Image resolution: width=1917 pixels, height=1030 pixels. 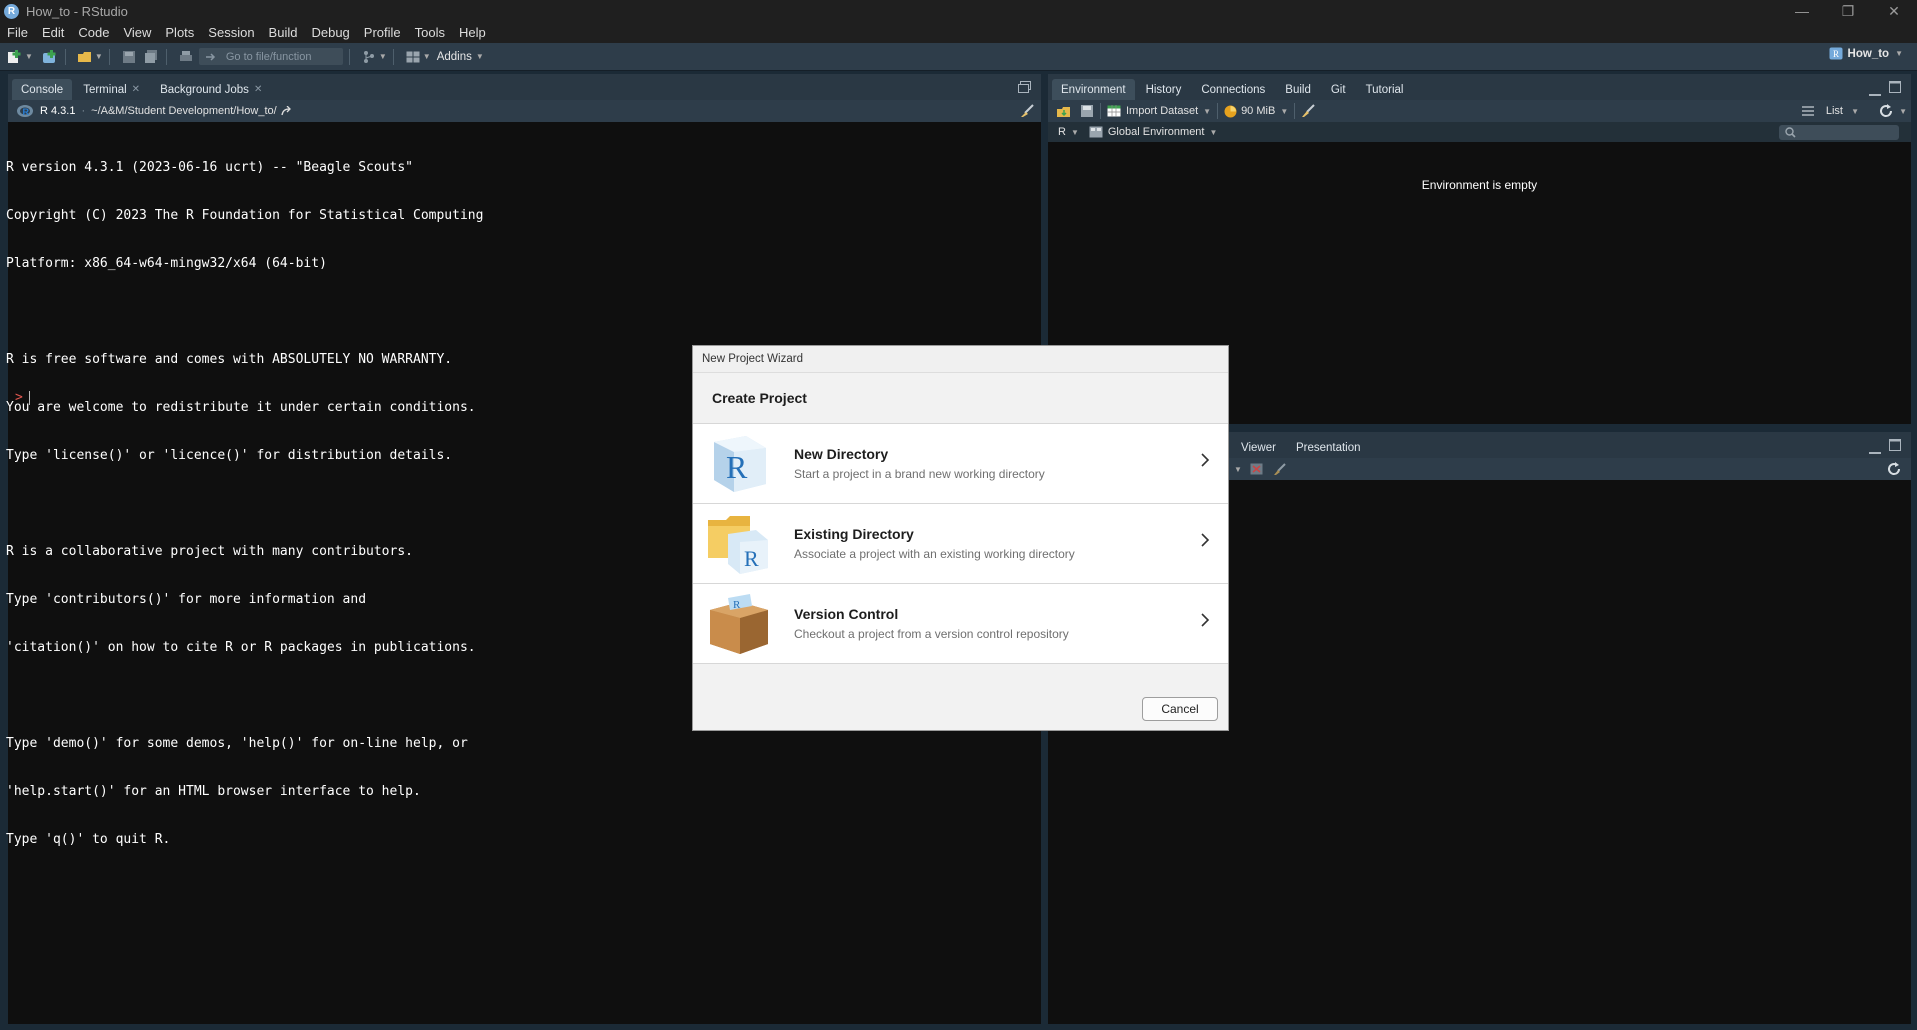 I want to click on dialog-title: New Project Wizard, so click(x=960, y=359).